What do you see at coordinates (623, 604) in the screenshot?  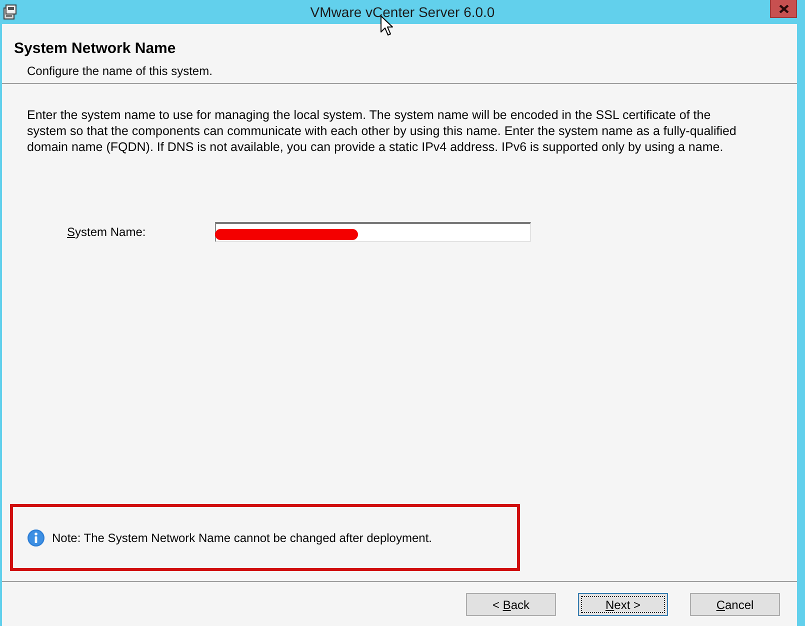 I see `wizard-button: Next >` at bounding box center [623, 604].